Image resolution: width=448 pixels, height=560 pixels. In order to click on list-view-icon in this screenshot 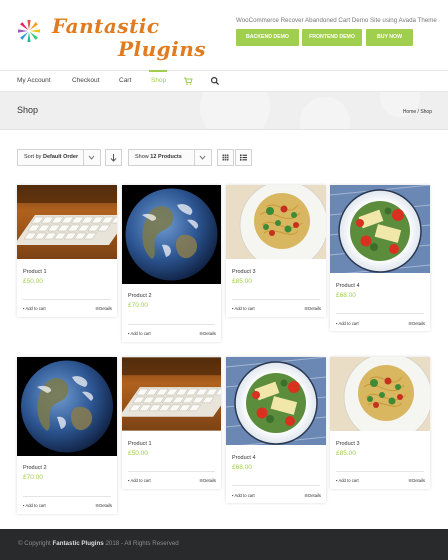, I will do `click(243, 157)`.